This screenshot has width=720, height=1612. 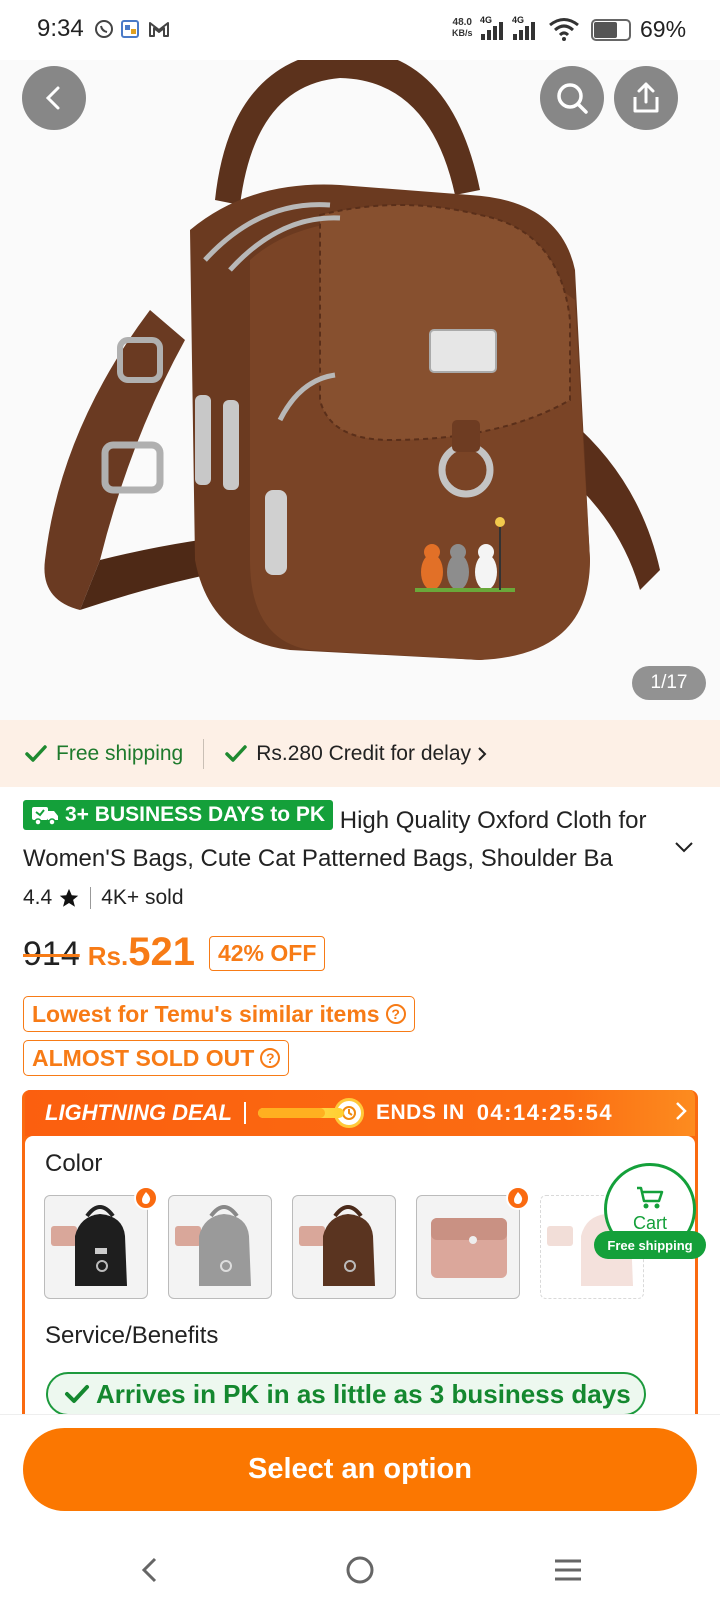 I want to click on color-swatch-pink-wallet, so click(x=468, y=1247).